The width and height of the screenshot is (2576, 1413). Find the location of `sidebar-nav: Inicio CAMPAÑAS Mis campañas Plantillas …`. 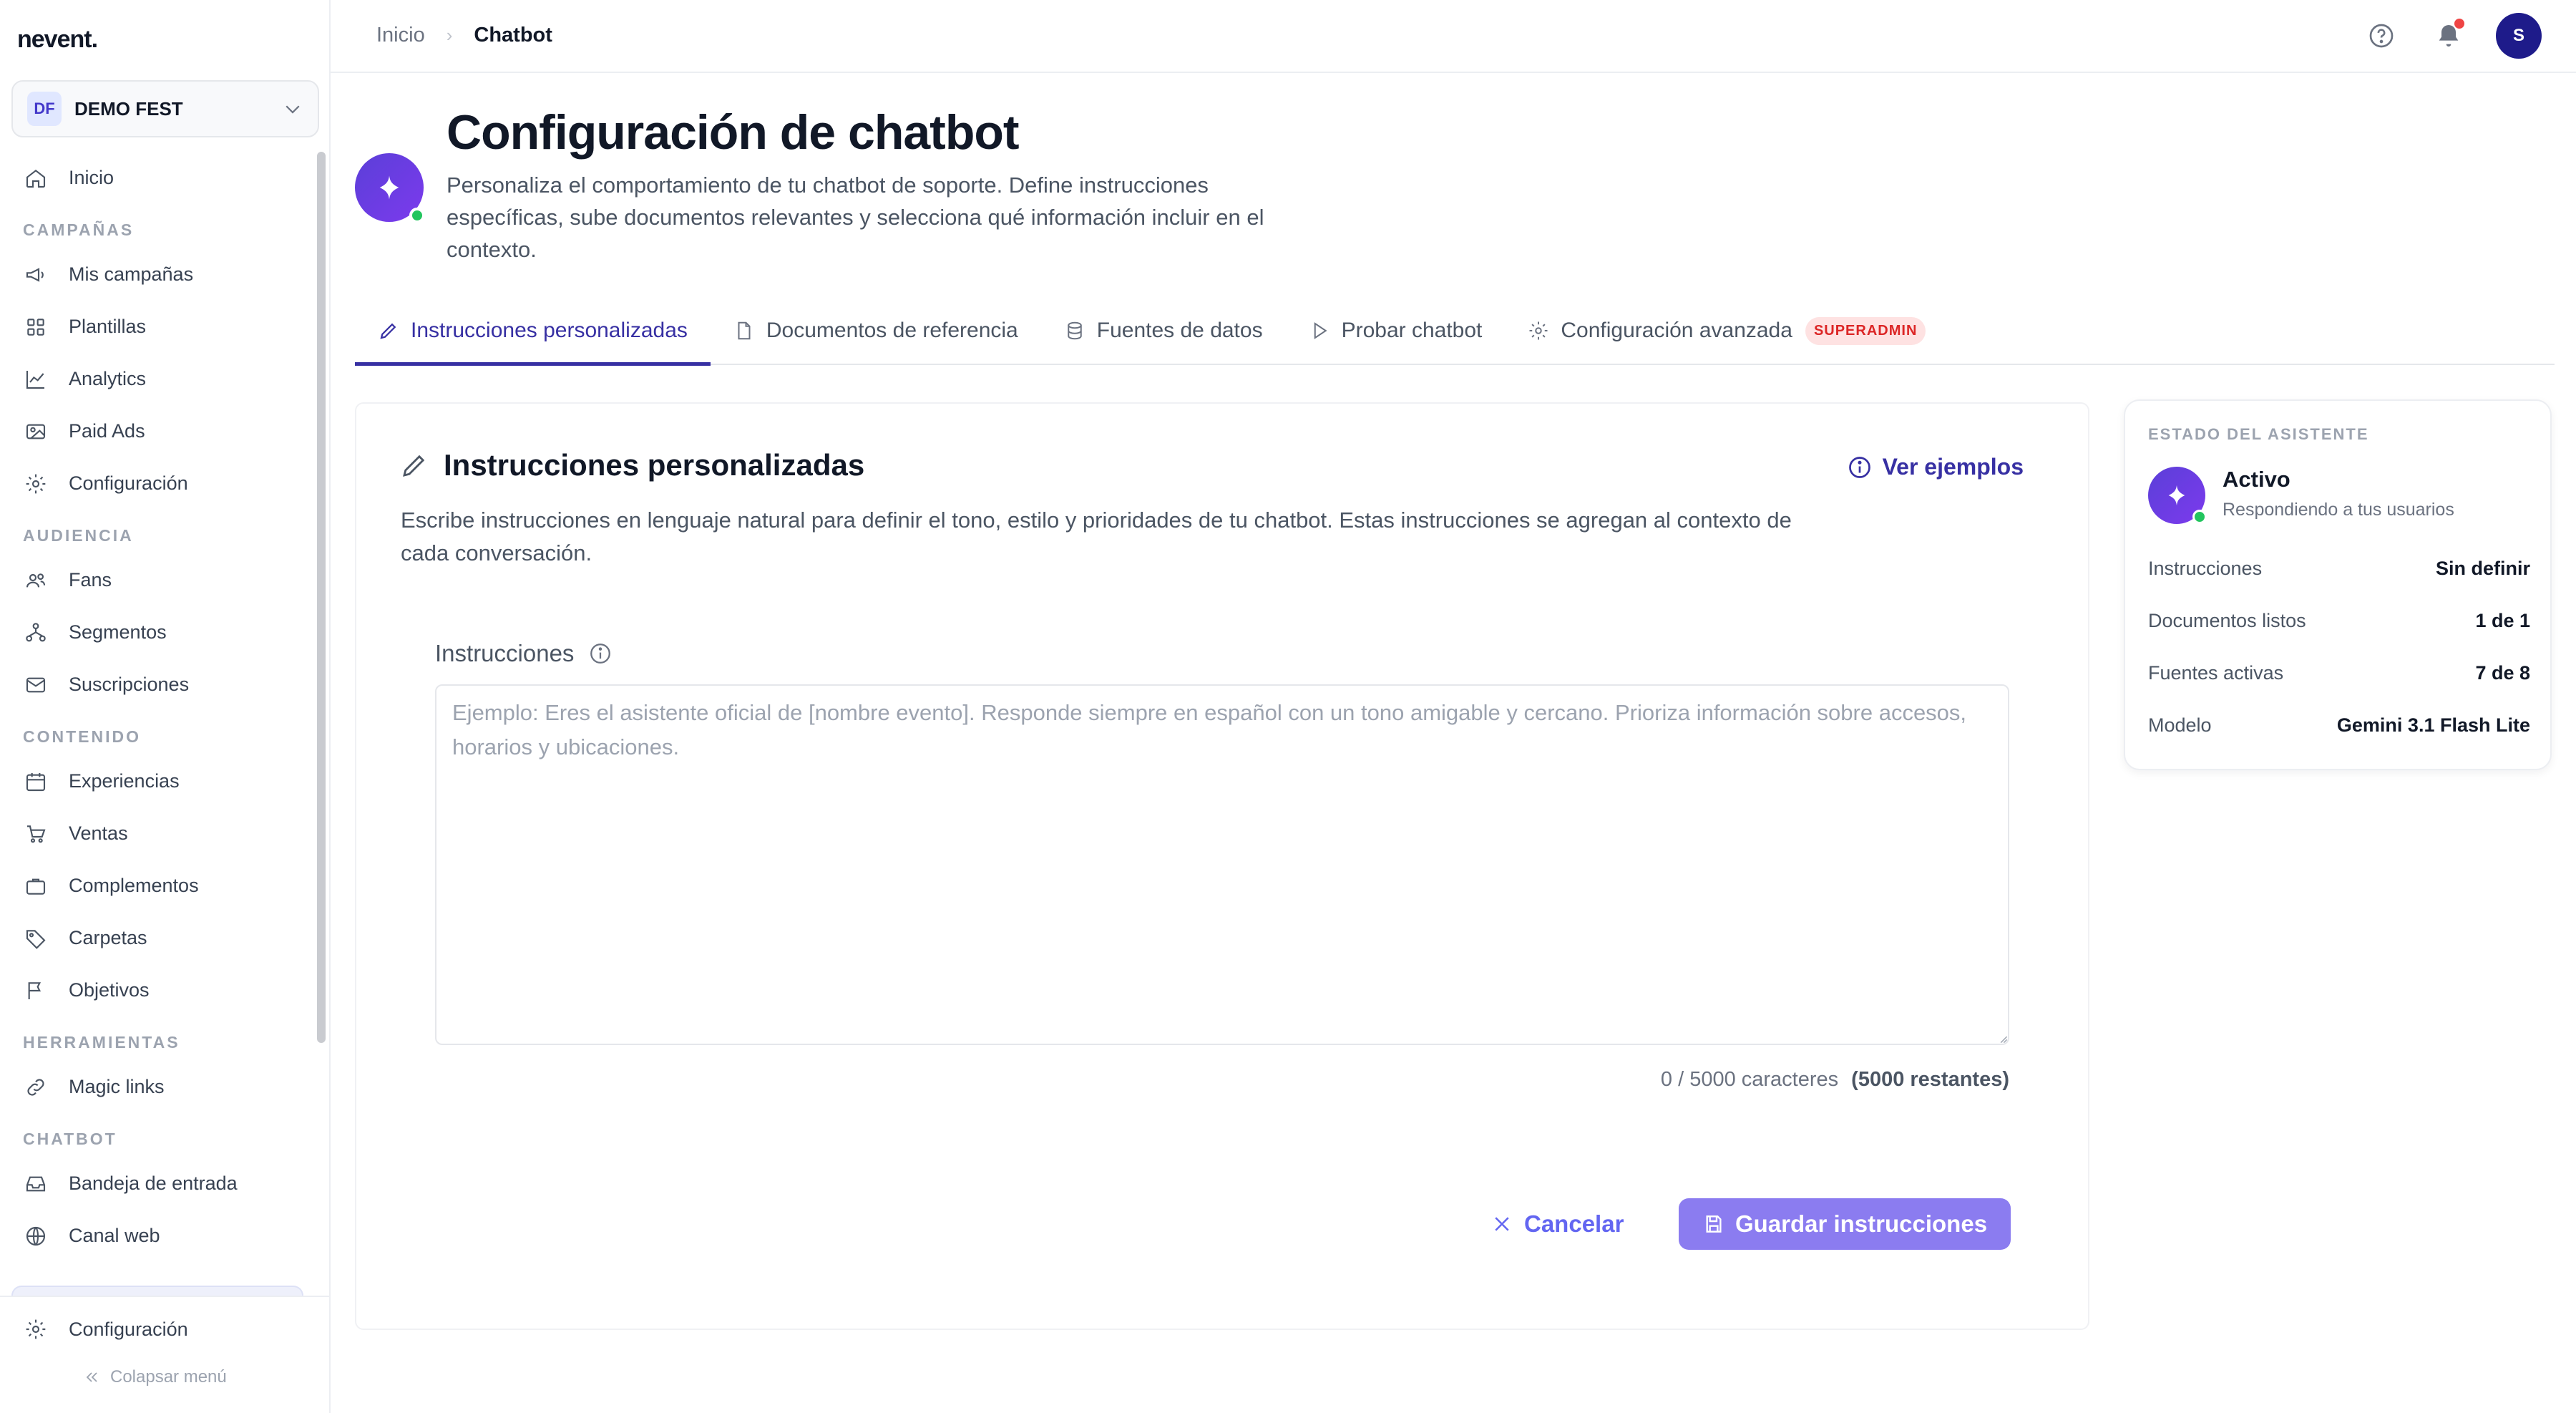

sidebar-nav: Inicio CAMPAÑAS Mis campañas Plantillas … is located at coordinates (157, 707).